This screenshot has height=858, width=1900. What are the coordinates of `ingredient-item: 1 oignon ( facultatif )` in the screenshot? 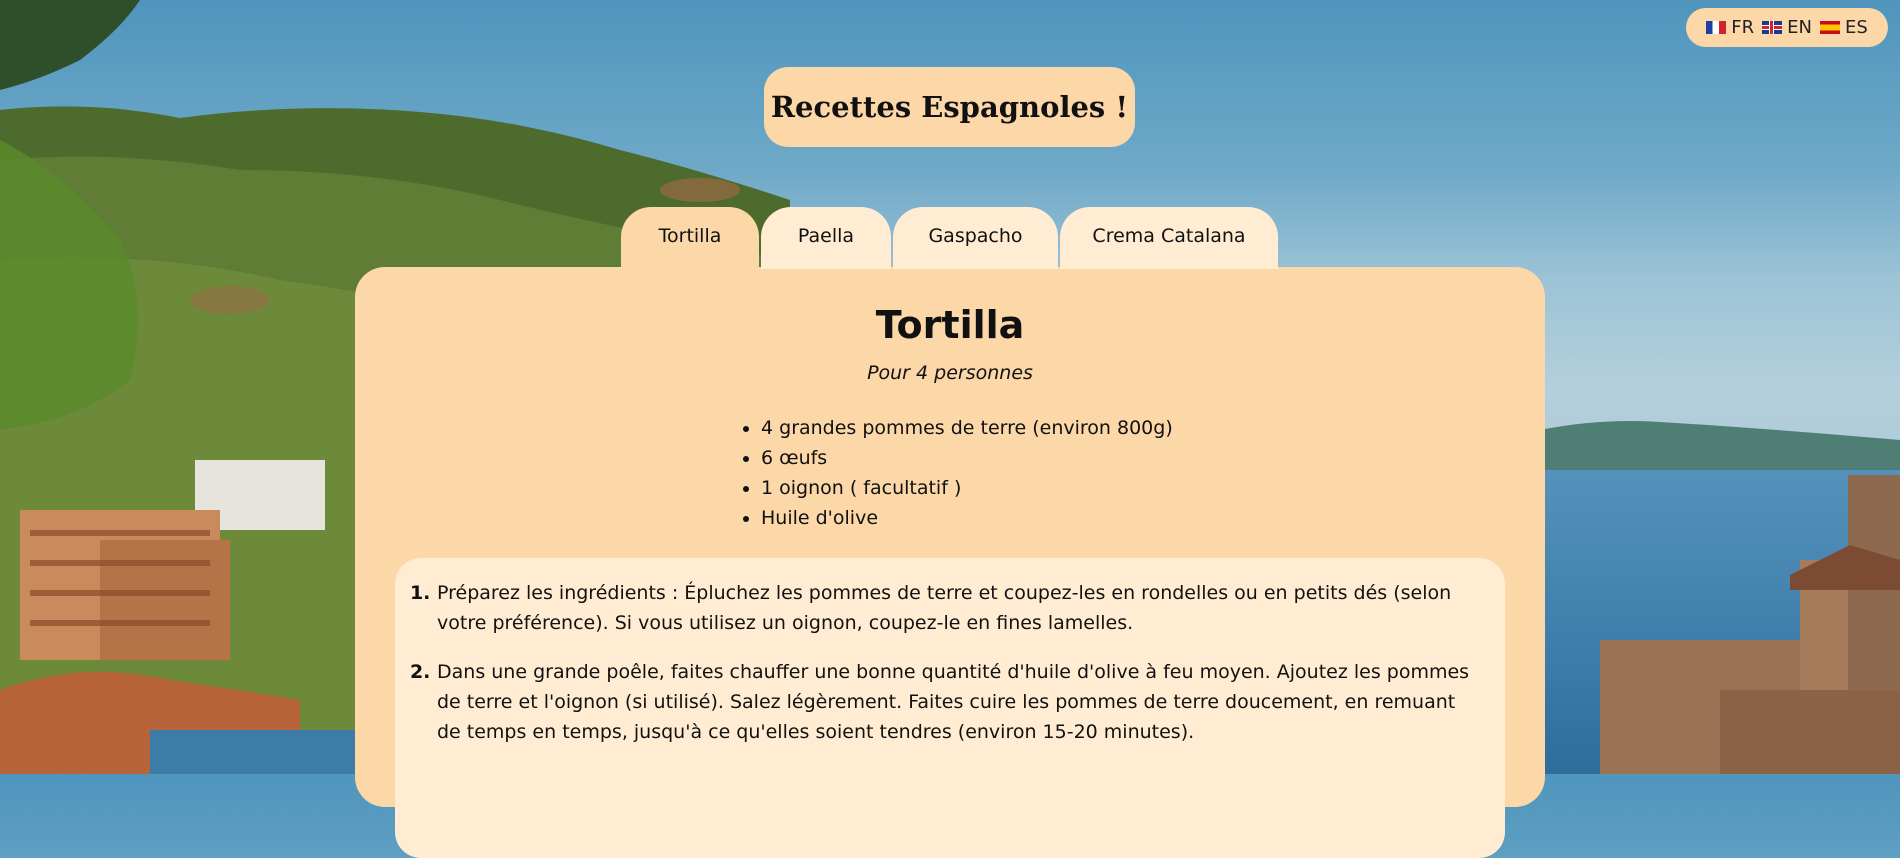 It's located at (967, 488).